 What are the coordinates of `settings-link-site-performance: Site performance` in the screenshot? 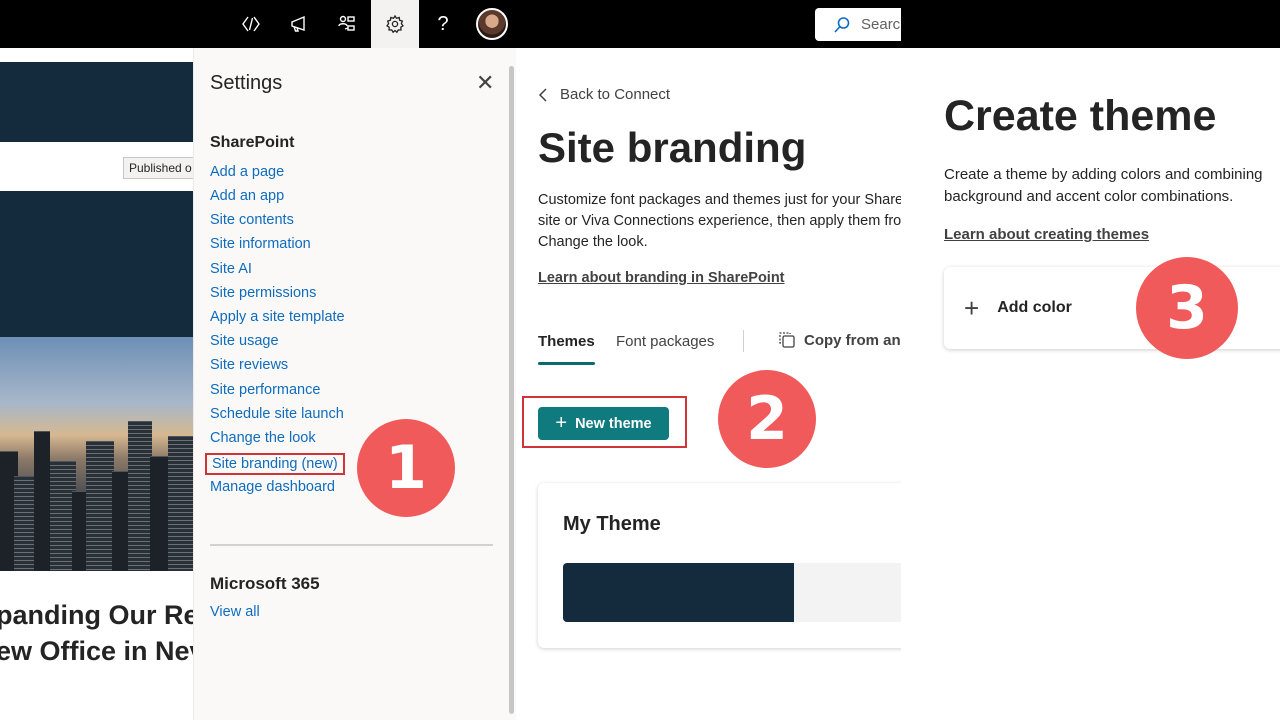 It's located at (265, 390).